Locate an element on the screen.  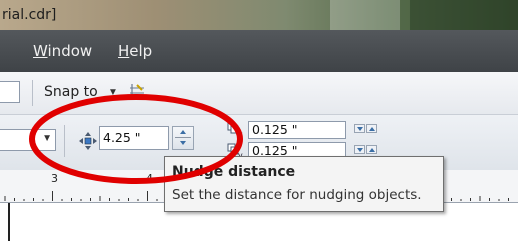
previous-control-dropdown: ▼ is located at coordinates (28, 140).